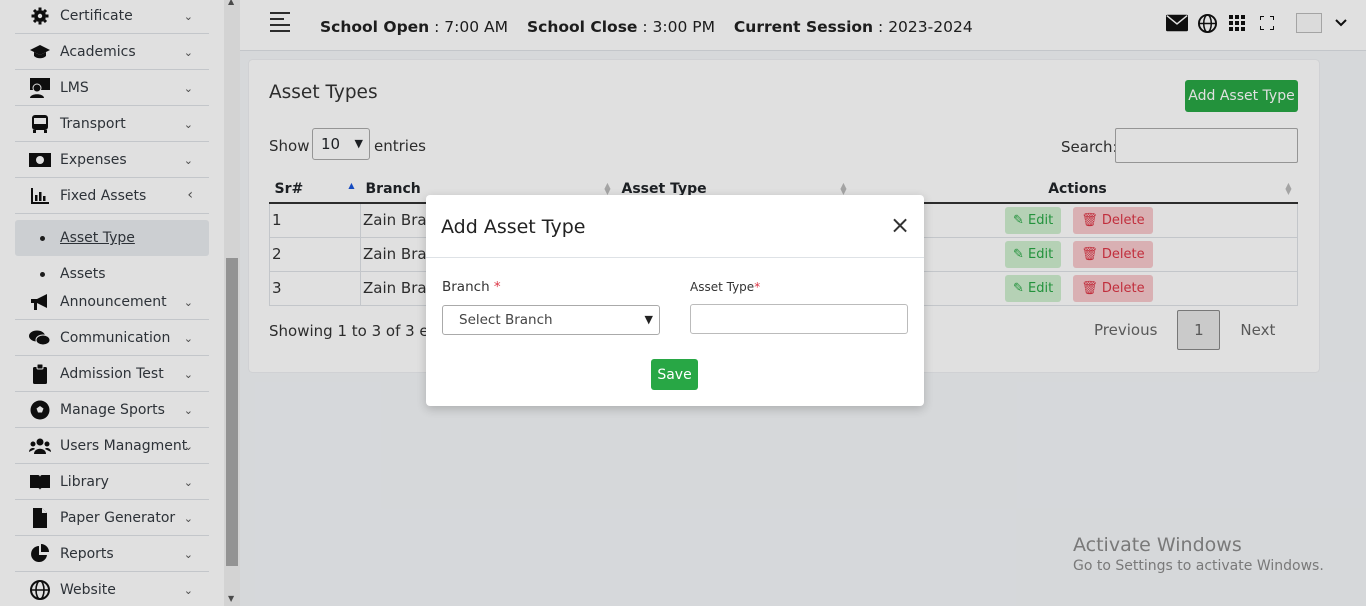 This screenshot has width=1366, height=606. Describe the element at coordinates (506, 320) in the screenshot. I see `branch-select-value: Select Branch` at that location.